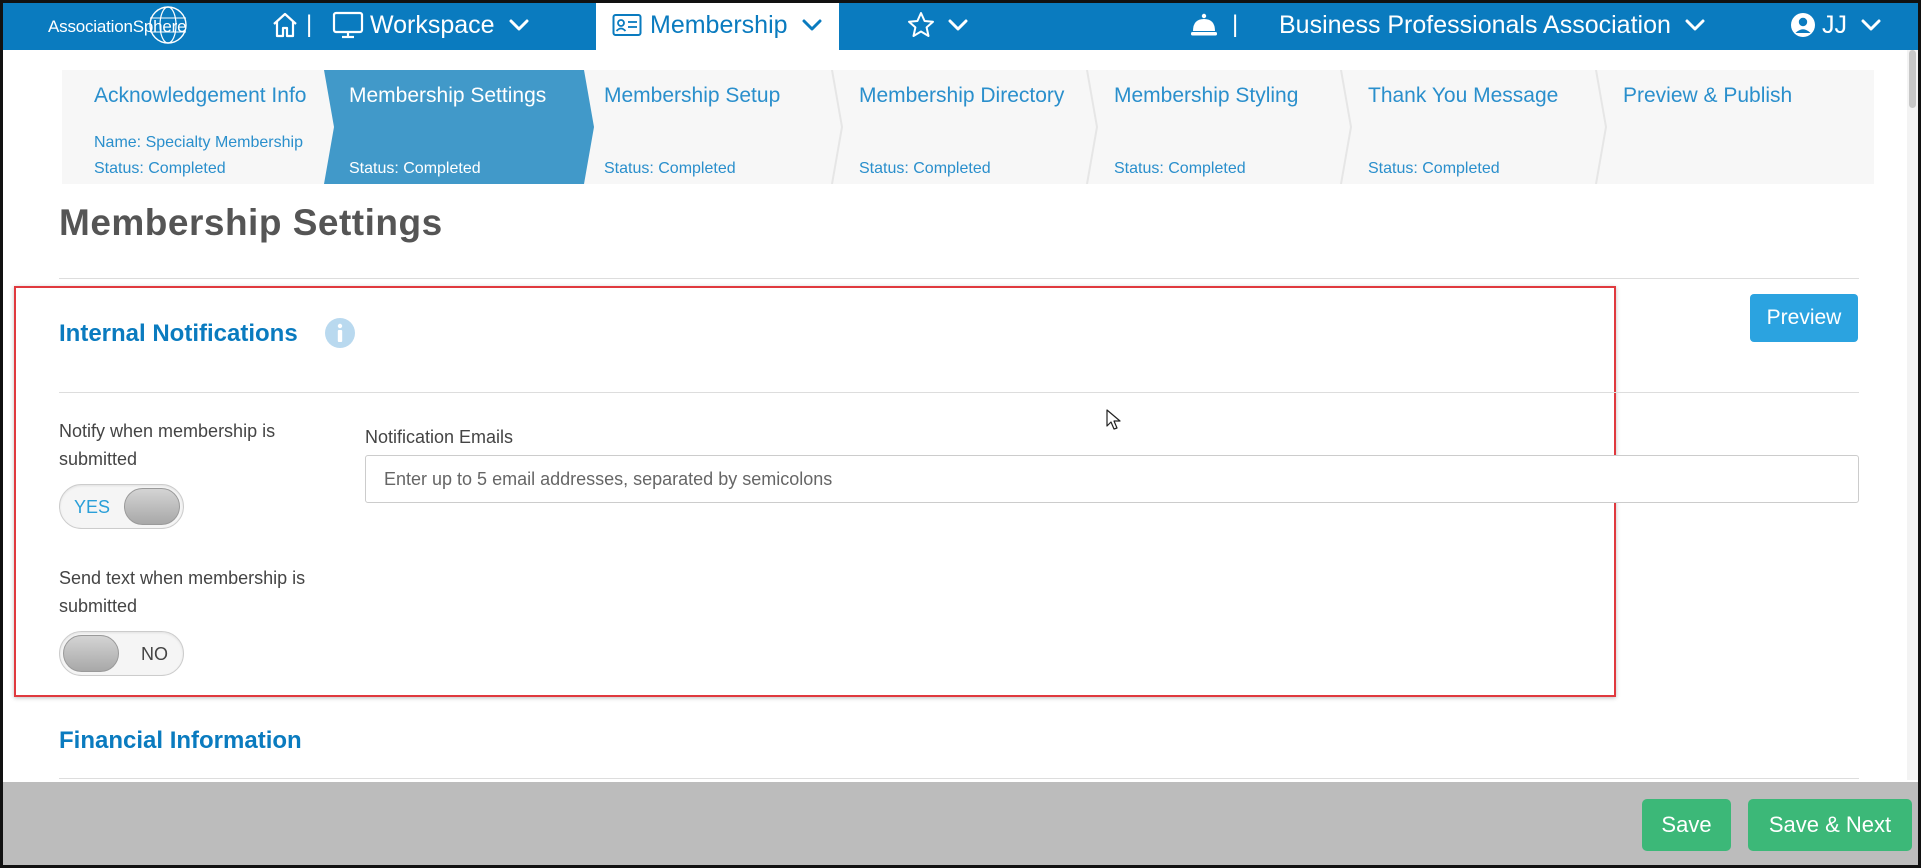 The width and height of the screenshot is (1921, 868). What do you see at coordinates (154, 654) in the screenshot?
I see `toggle-state-text: NO` at bounding box center [154, 654].